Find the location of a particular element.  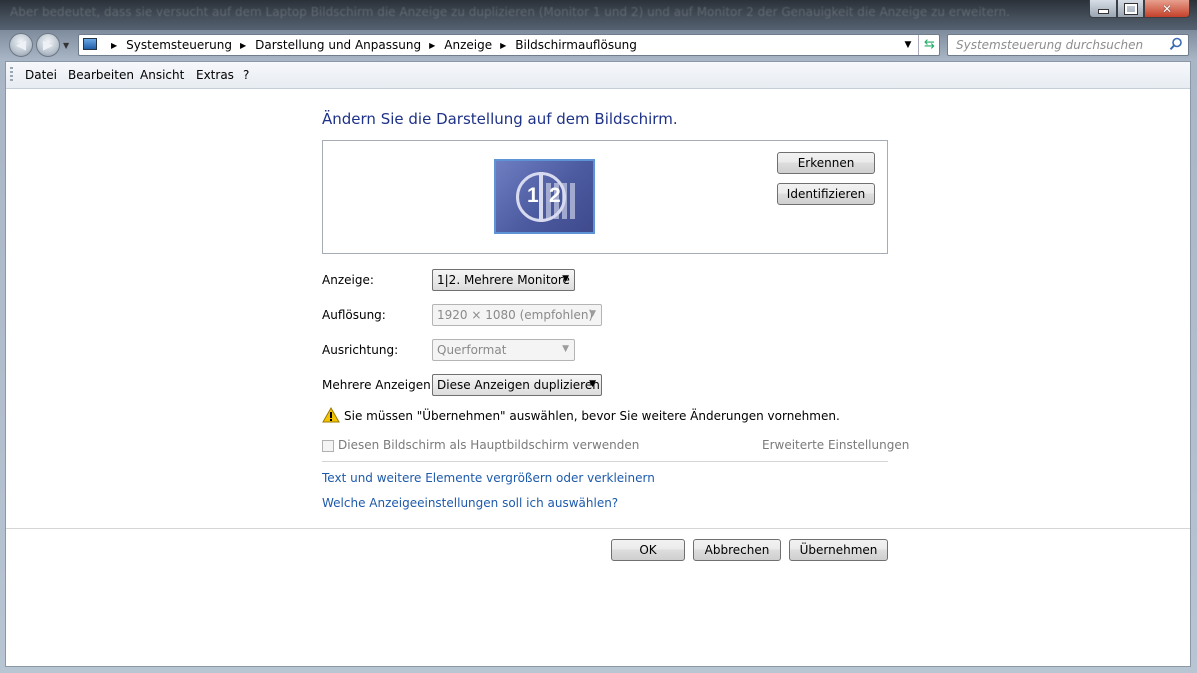

menu-bar: Datei Bearbeiten Ansicht Extras ? is located at coordinates (598, 75).